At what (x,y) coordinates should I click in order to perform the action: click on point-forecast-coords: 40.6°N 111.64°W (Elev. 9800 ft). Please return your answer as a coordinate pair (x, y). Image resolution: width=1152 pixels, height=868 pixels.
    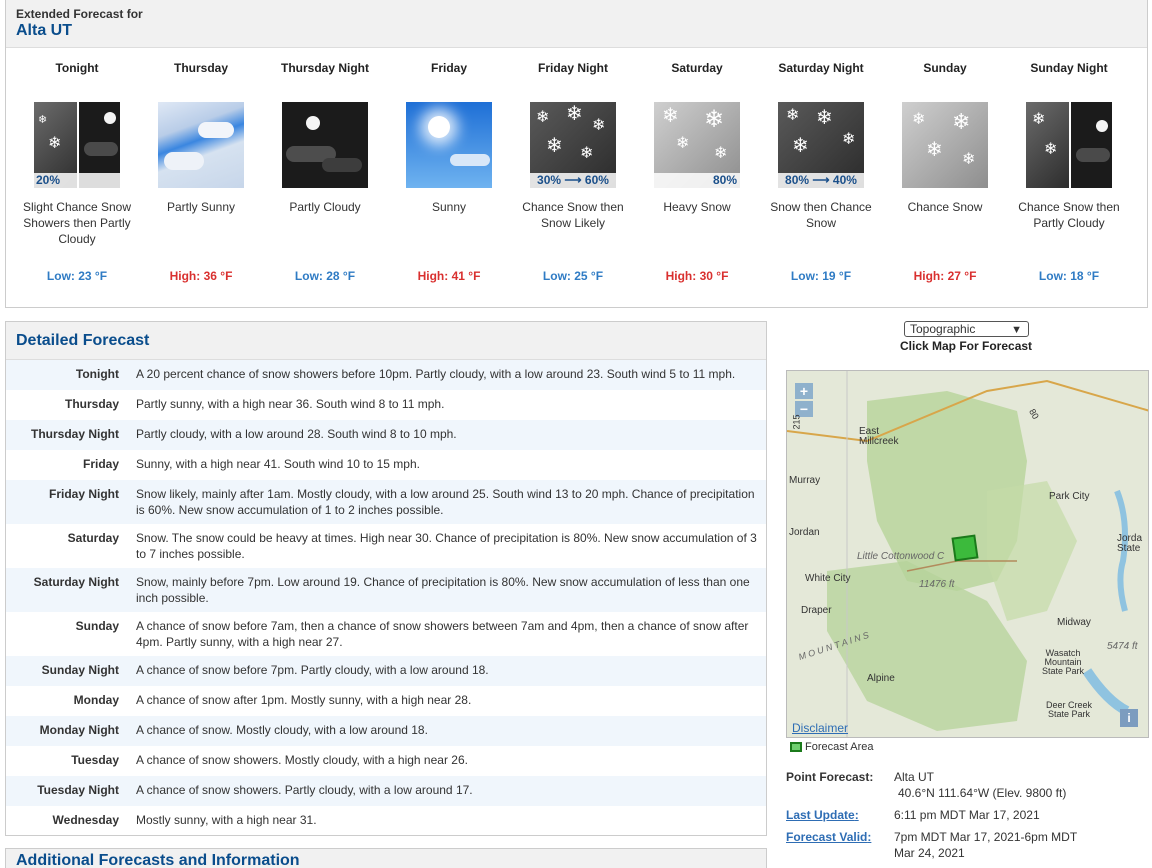
    Looking at the image, I should click on (982, 793).